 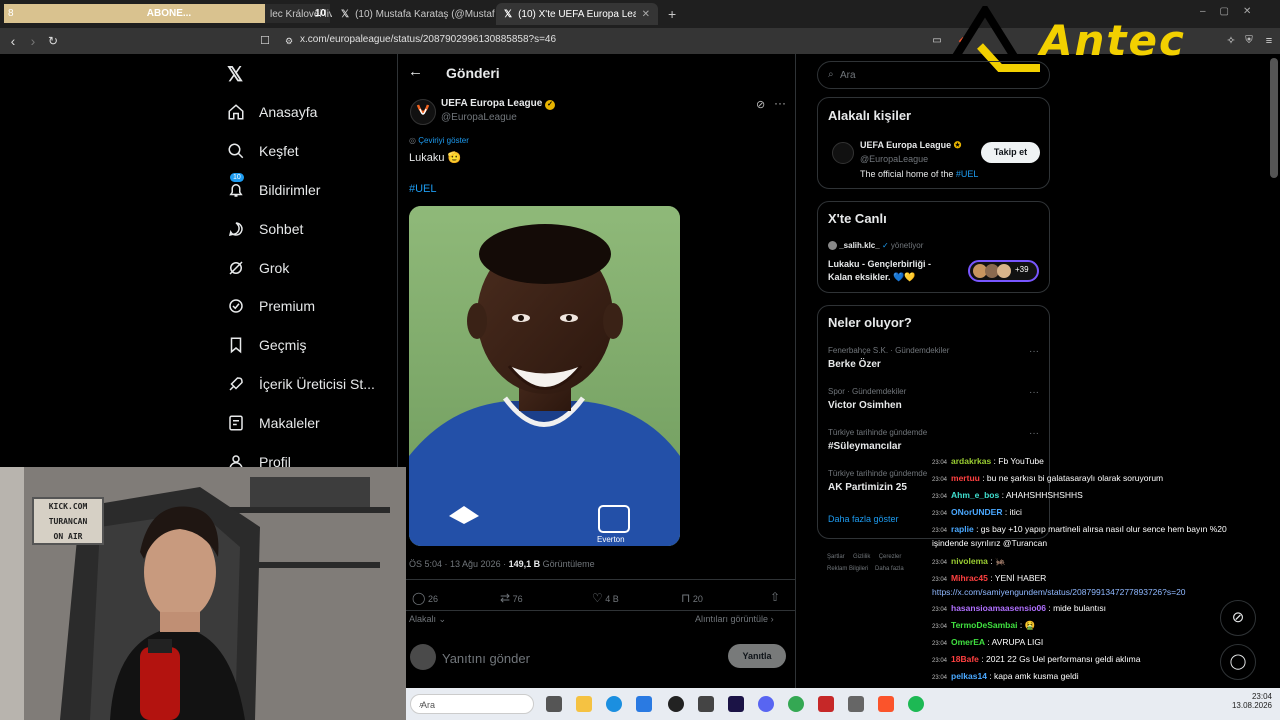 I want to click on footer-ads: Reklam Bilgileri, so click(x=847, y=569).